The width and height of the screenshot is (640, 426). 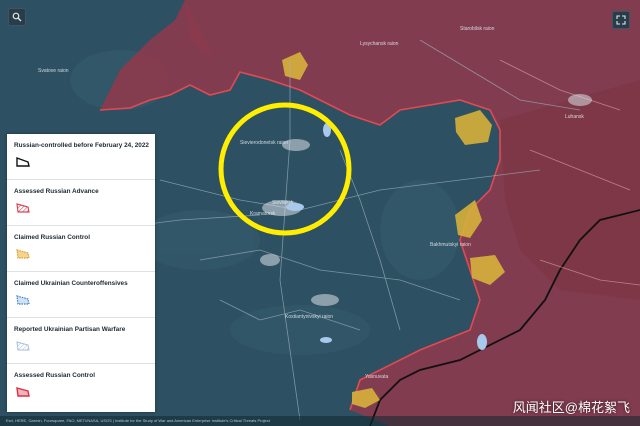 I want to click on watermark: 风闻社区@棉花絮飞, so click(x=571, y=407).